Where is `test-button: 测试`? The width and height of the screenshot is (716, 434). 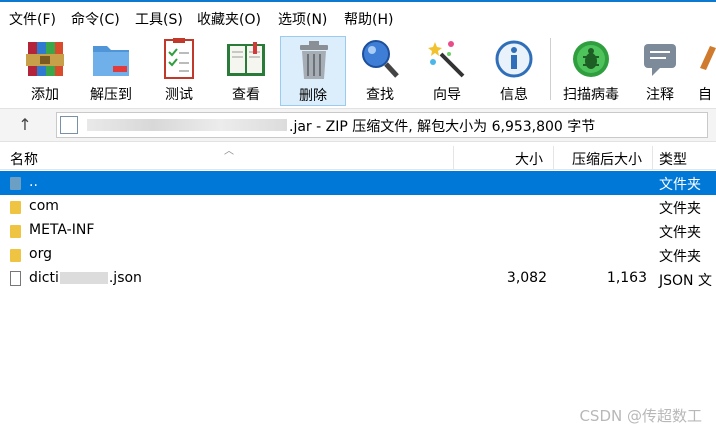 test-button: 测试 is located at coordinates (179, 71).